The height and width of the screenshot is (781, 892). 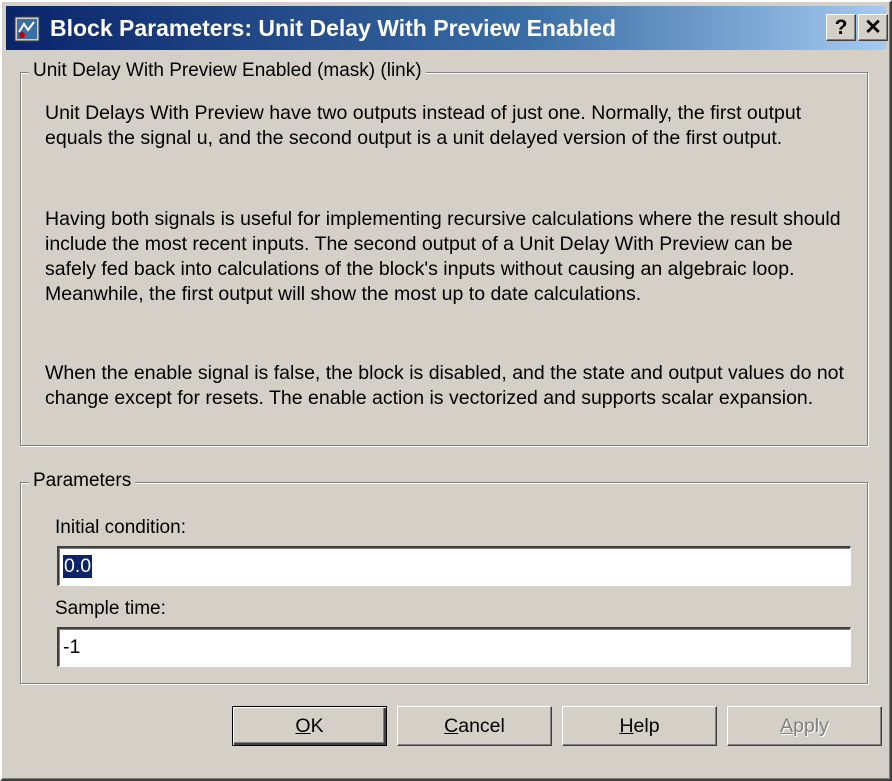 I want to click on sample-time-field: -1, so click(x=454, y=647).